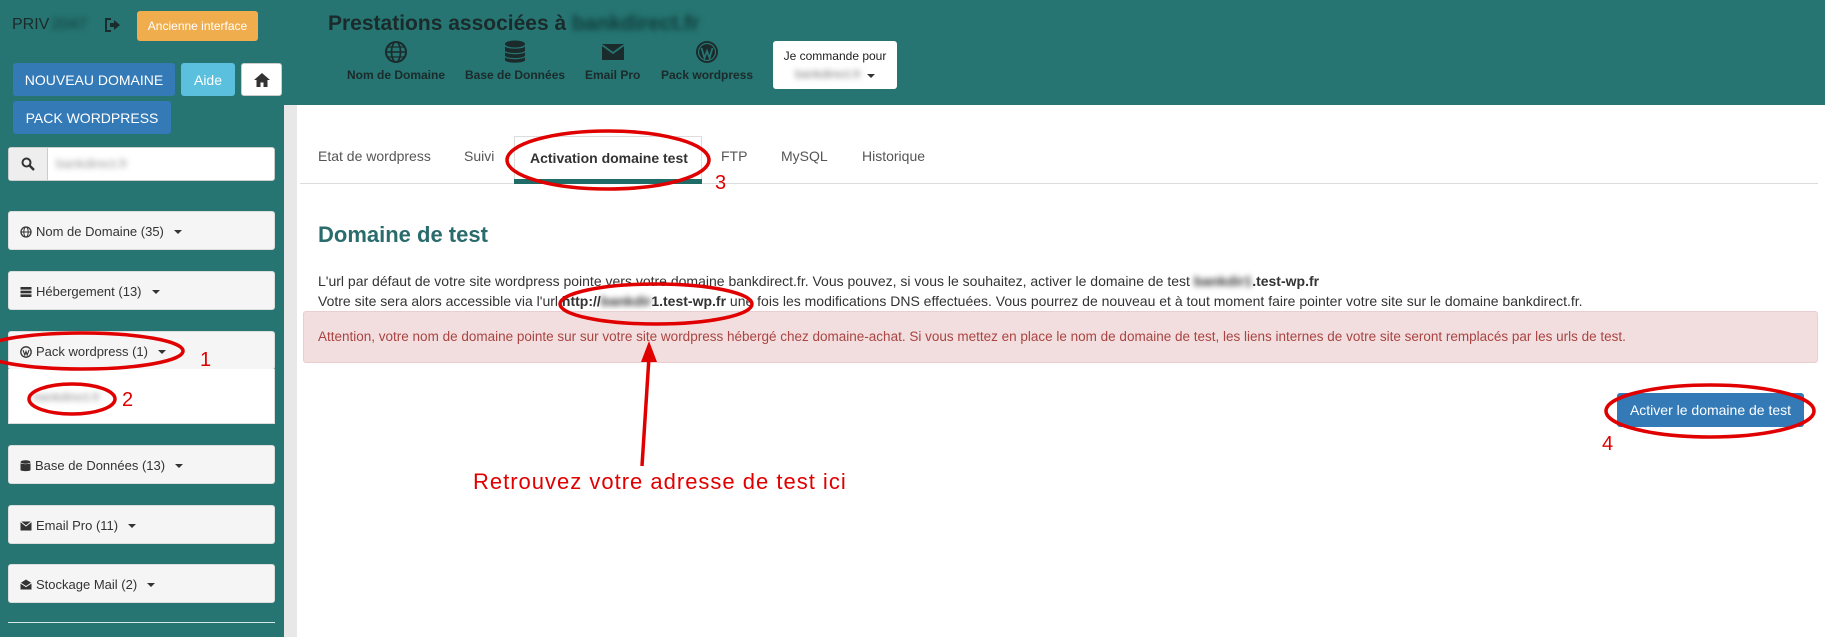 This screenshot has width=1825, height=637. I want to click on order-for-dropdown: Je commande pour bankdirect.fr, so click(835, 65).